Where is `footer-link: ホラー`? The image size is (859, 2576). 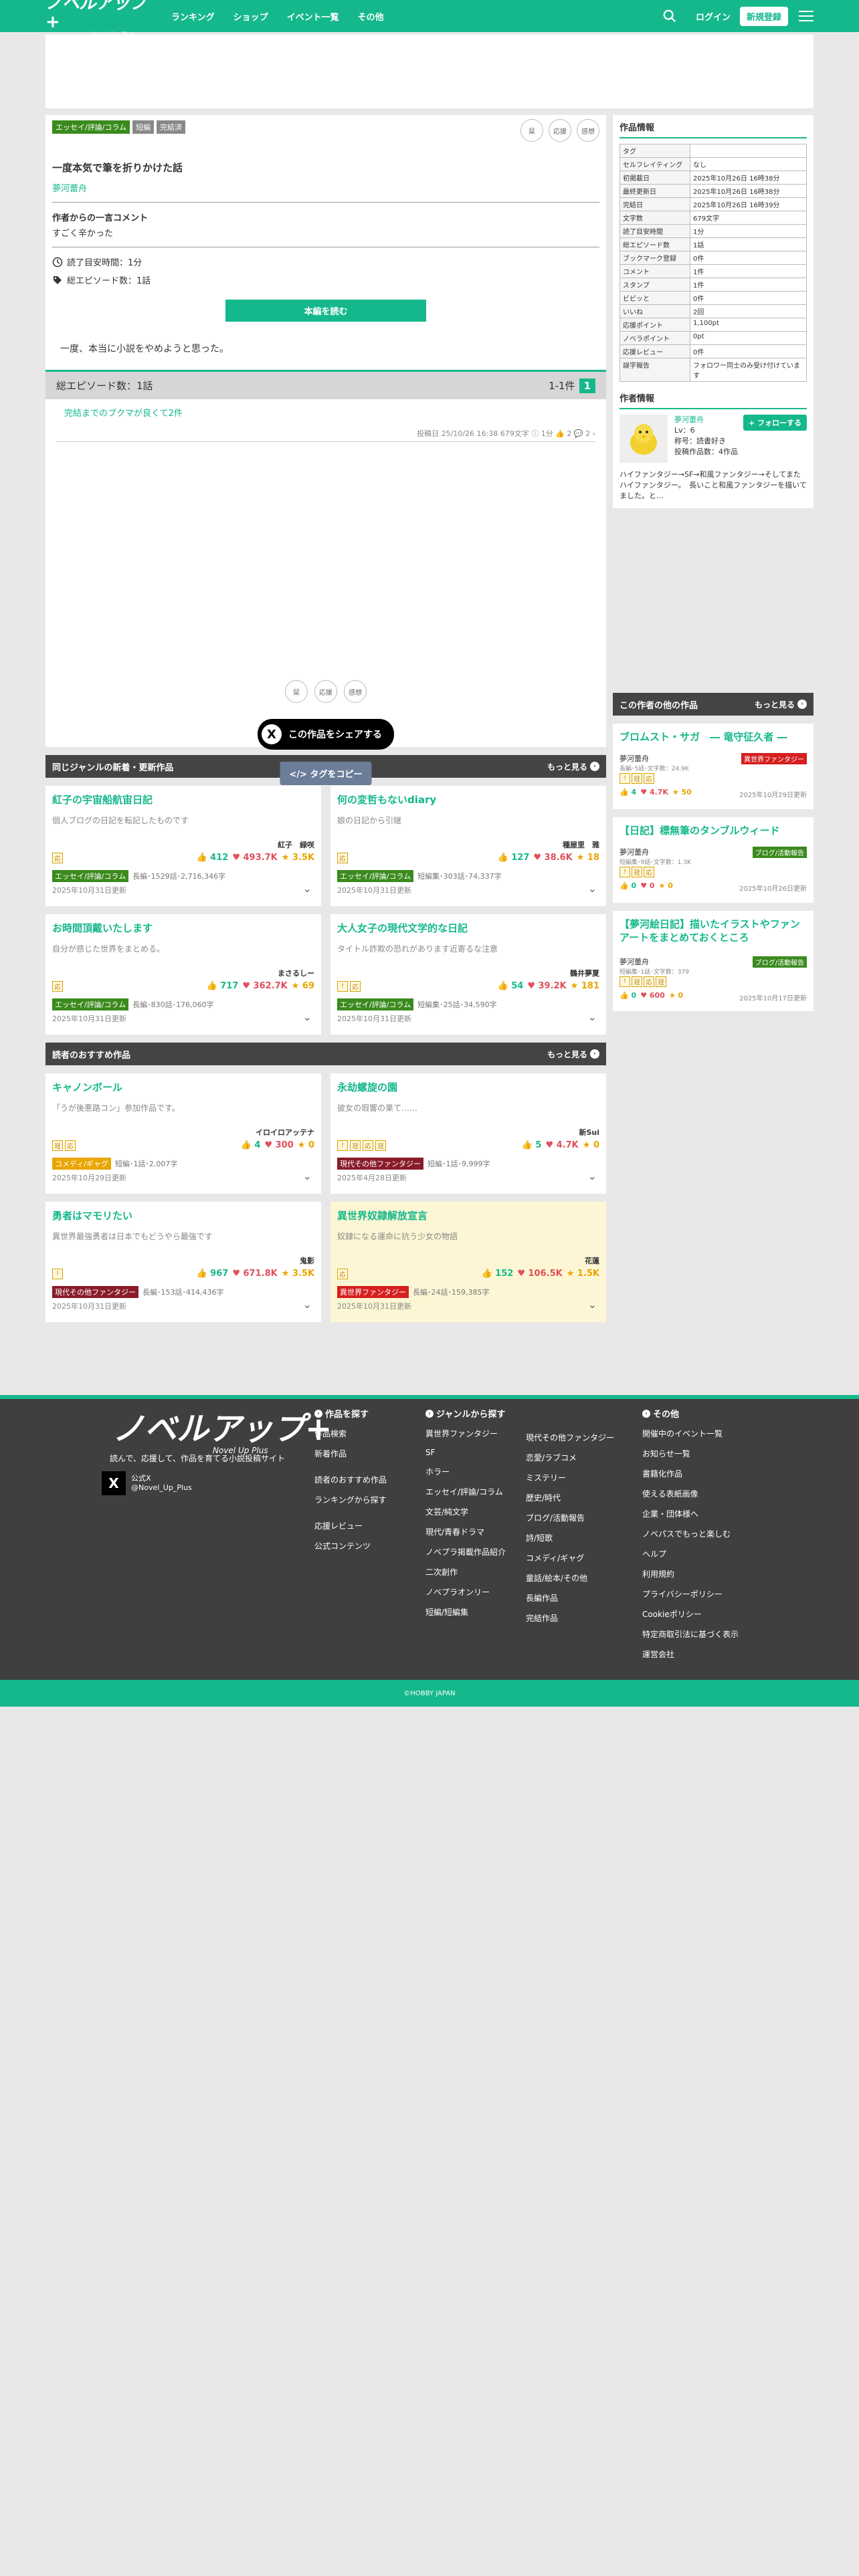 footer-link: ホラー is located at coordinates (465, 1471).